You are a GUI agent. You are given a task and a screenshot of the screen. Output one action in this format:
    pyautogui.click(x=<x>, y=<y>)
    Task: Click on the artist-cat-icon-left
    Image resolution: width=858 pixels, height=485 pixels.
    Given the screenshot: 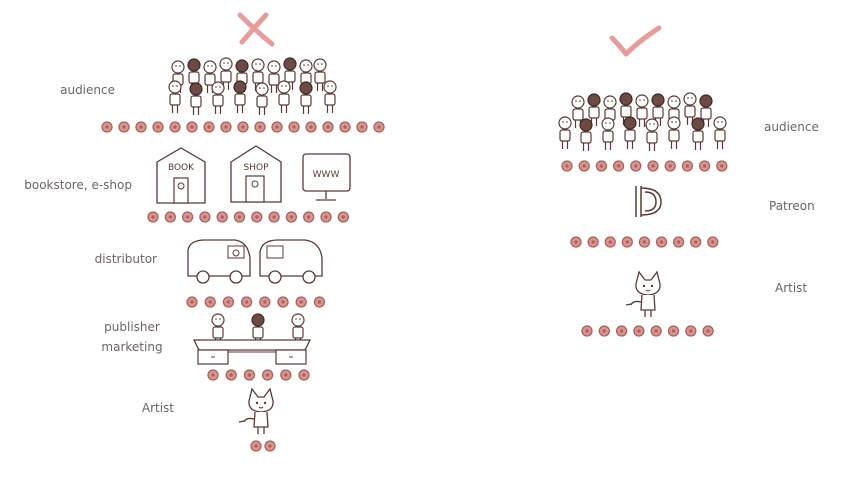 What is the action you would take?
    pyautogui.click(x=256, y=411)
    